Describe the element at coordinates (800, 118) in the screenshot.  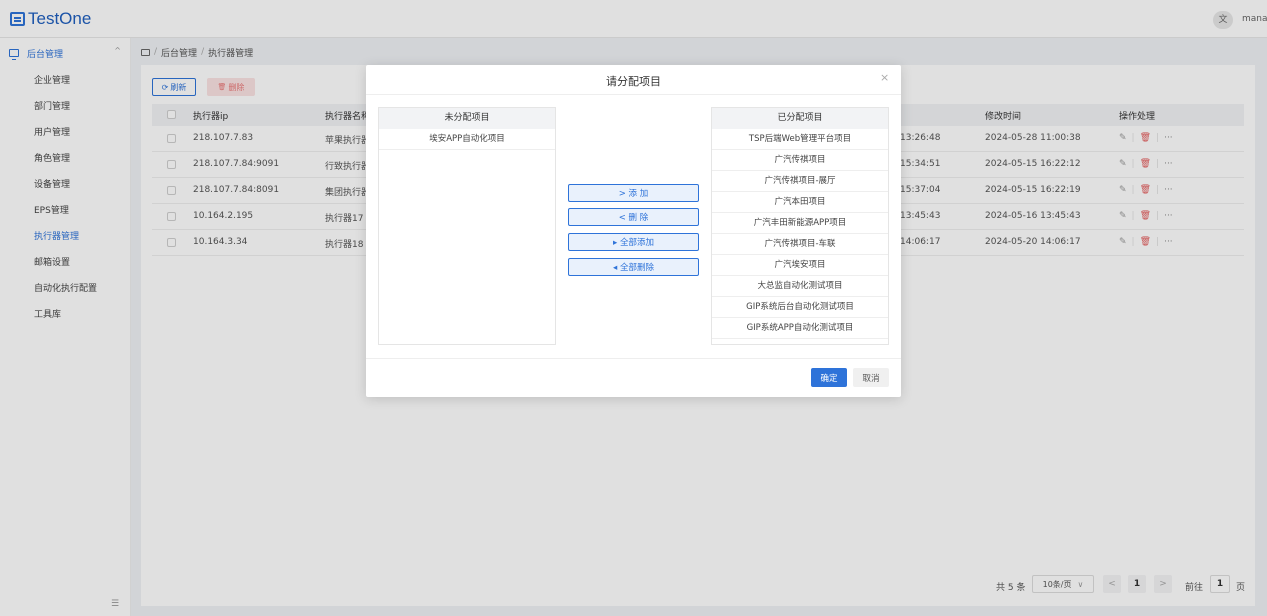
I see `assigned-list-title: 已分配项目` at that location.